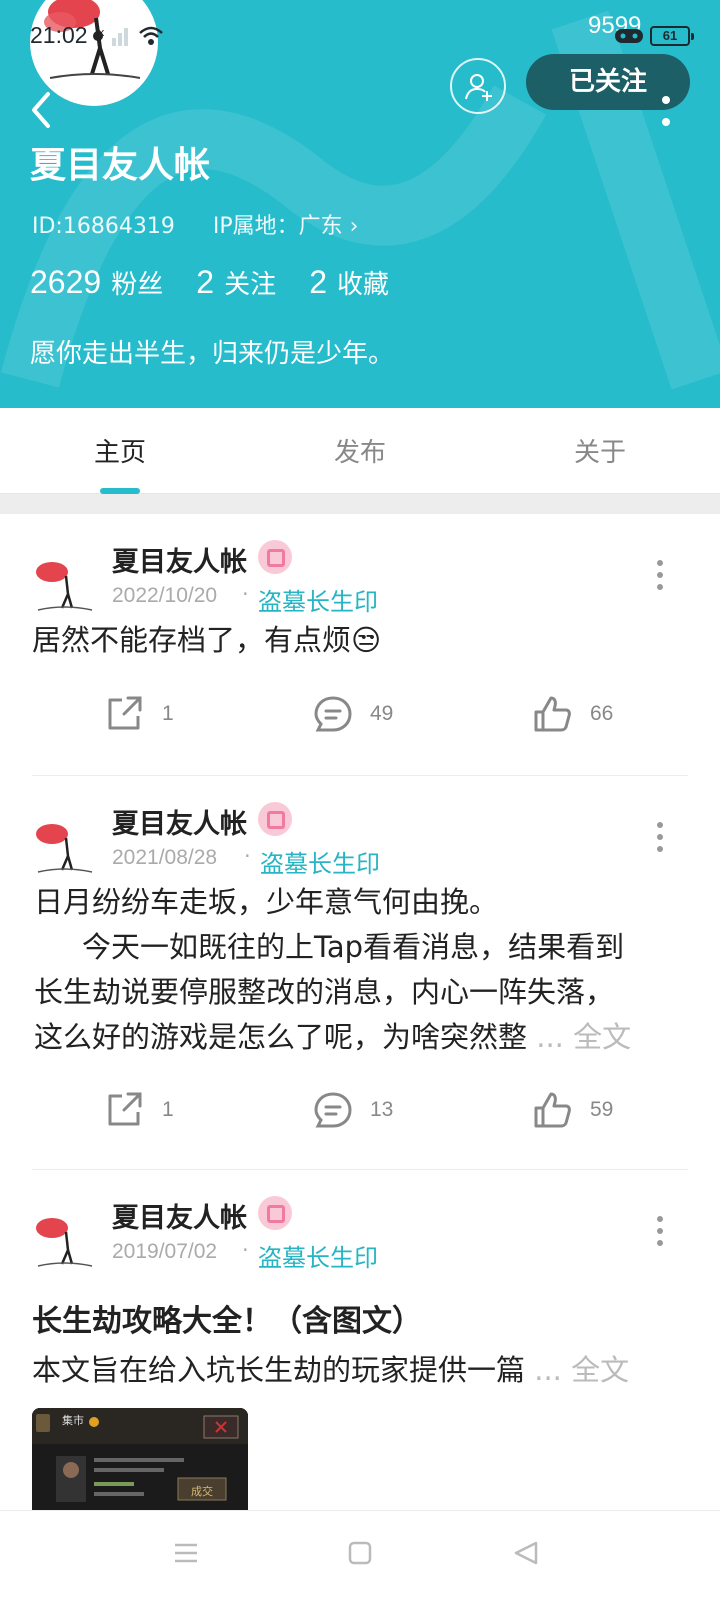 The image size is (720, 1600). Describe the element at coordinates (382, 713) in the screenshot. I see `comment-count: 49` at that location.